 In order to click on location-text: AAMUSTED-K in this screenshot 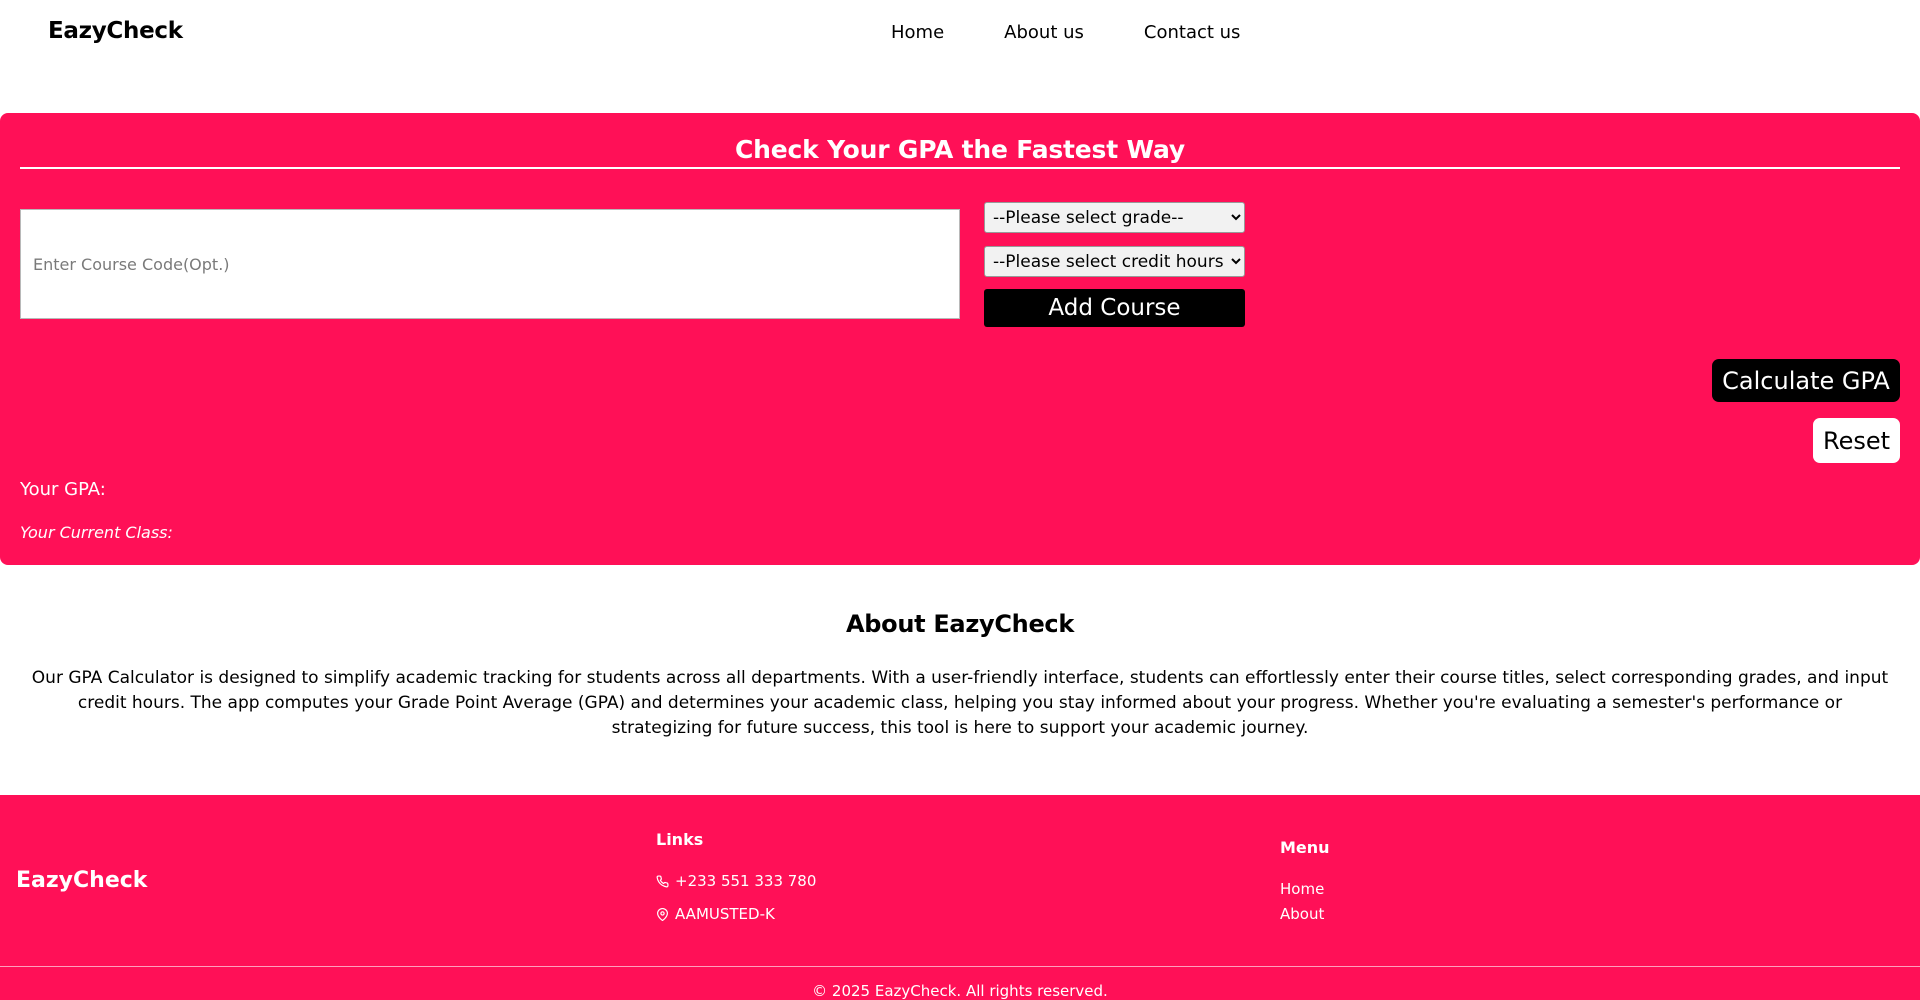, I will do `click(725, 914)`.